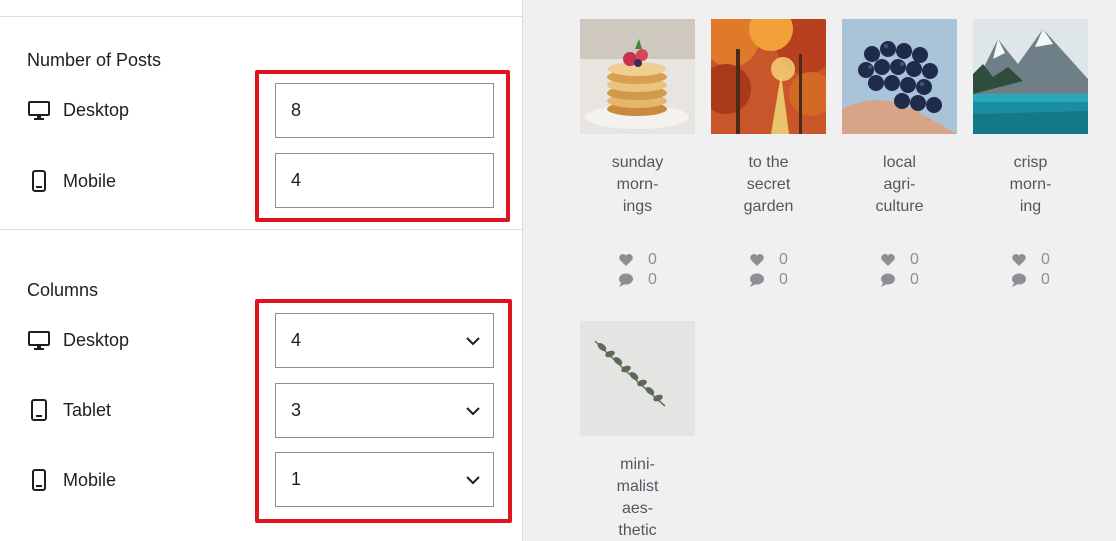  What do you see at coordinates (384, 110) in the screenshot?
I see `posts-desktop-input: 8` at bounding box center [384, 110].